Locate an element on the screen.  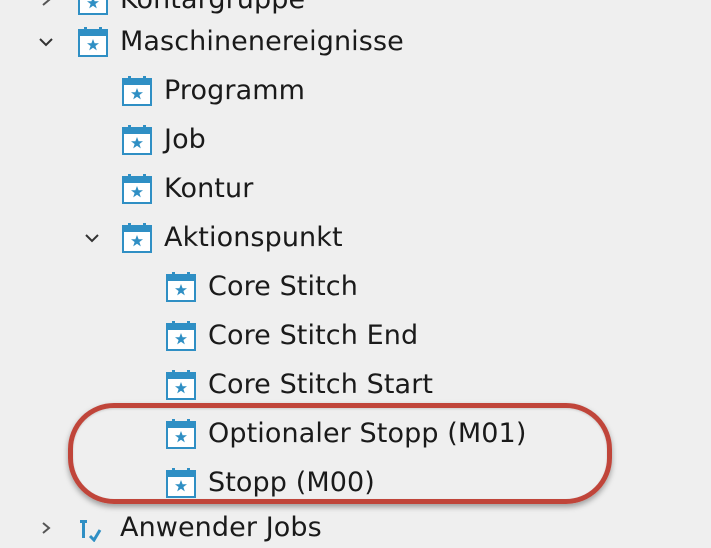
tree-item-aktionspunkt: Aktionspunkt is located at coordinates (211, 238).